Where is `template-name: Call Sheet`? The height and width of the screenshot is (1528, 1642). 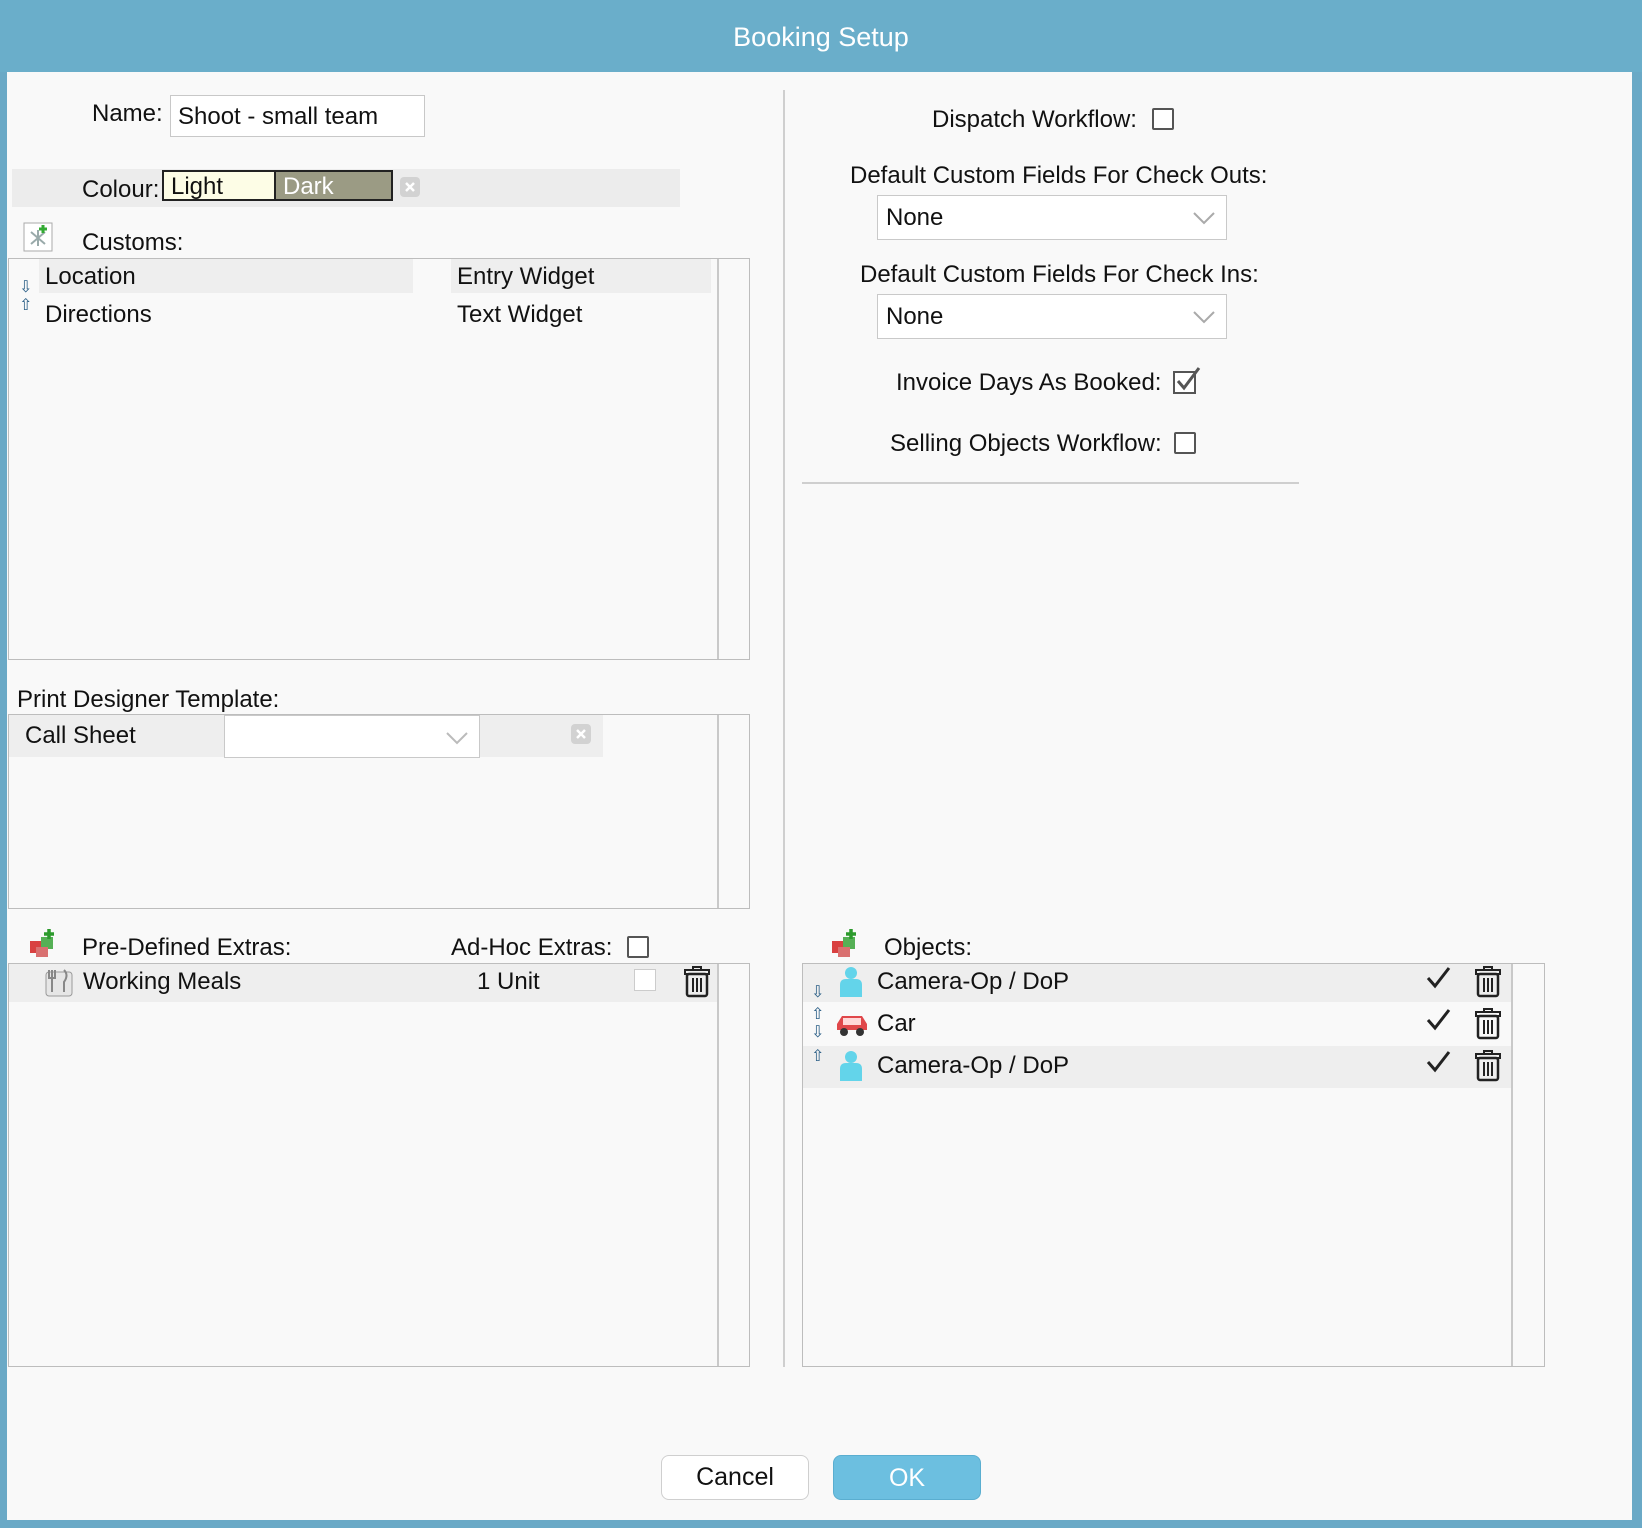 template-name: Call Sheet is located at coordinates (80, 735).